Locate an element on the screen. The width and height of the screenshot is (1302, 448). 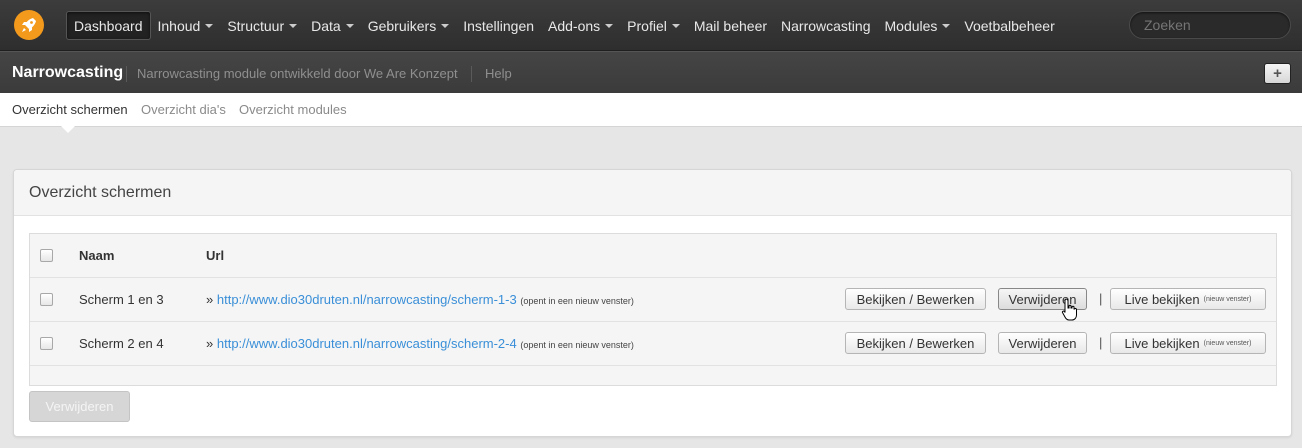
nav-item-label: Structuur is located at coordinates (256, 25).